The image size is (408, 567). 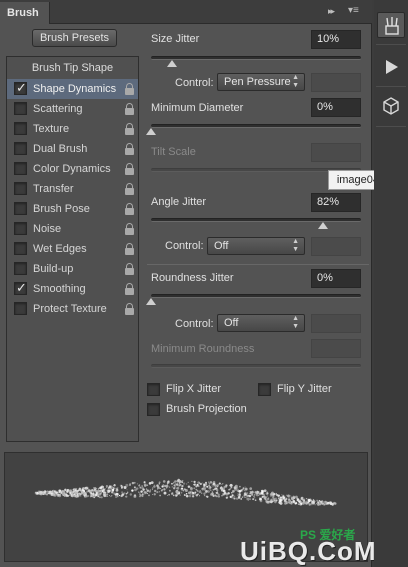 I want to click on list-item-smoothing: ✓ Smoothing, so click(x=72, y=289).